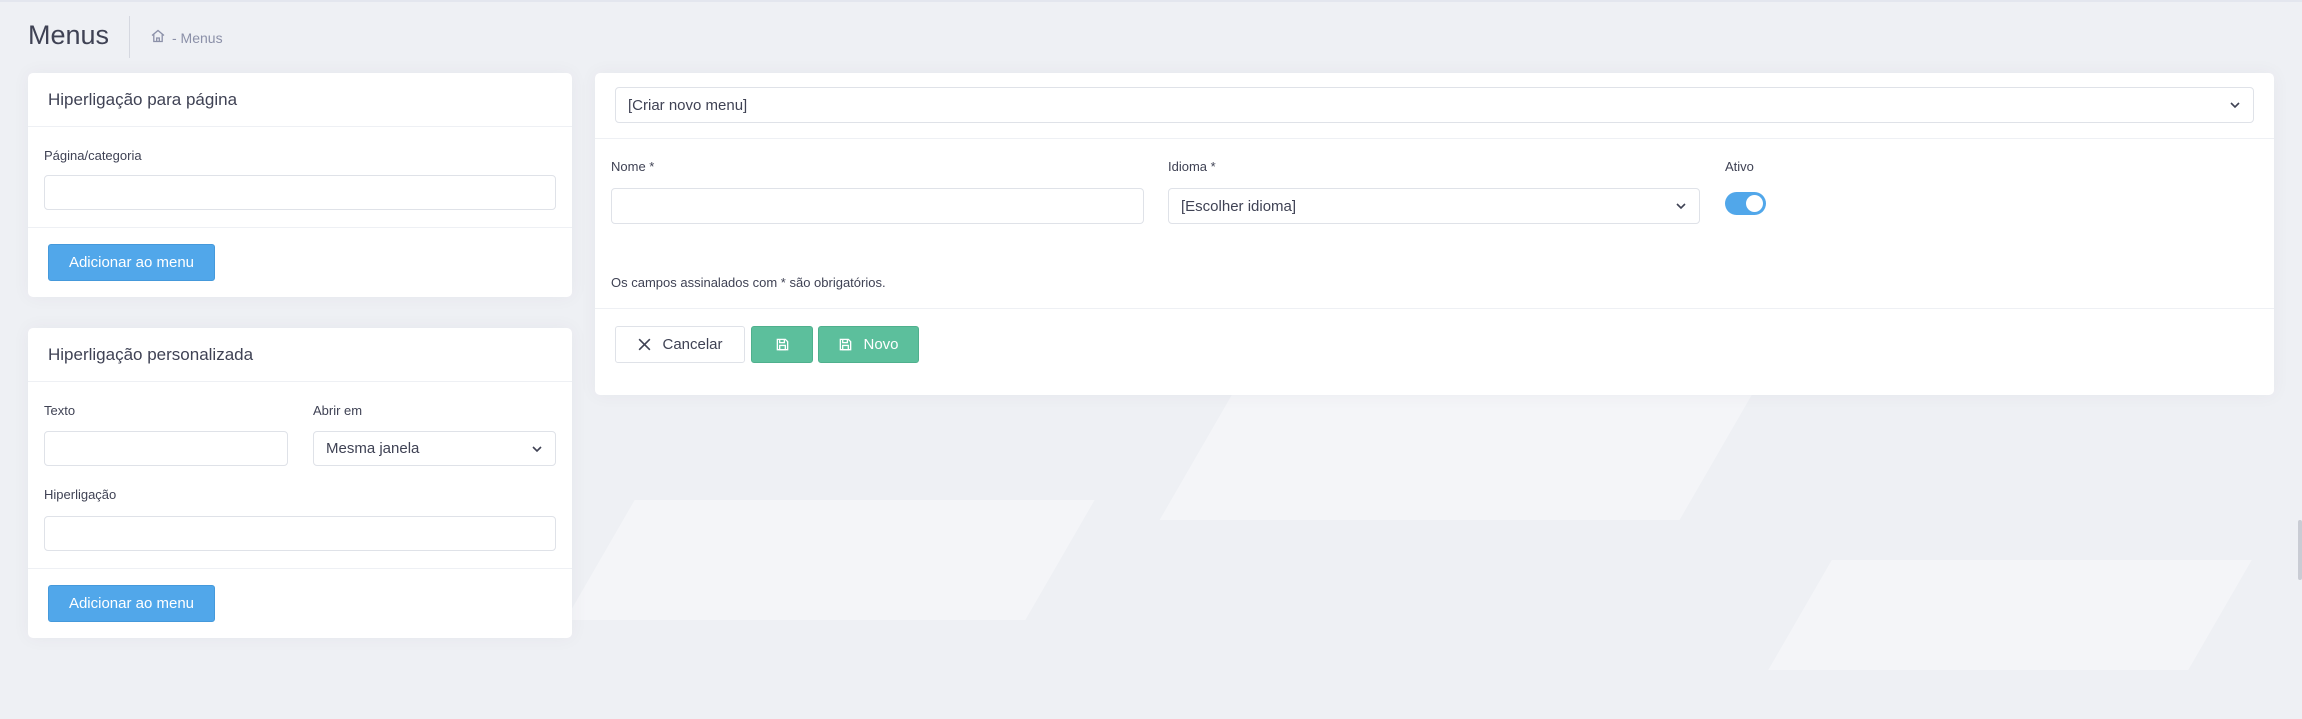 The image size is (2302, 719). What do you see at coordinates (300, 192) in the screenshot?
I see `page-category-input` at bounding box center [300, 192].